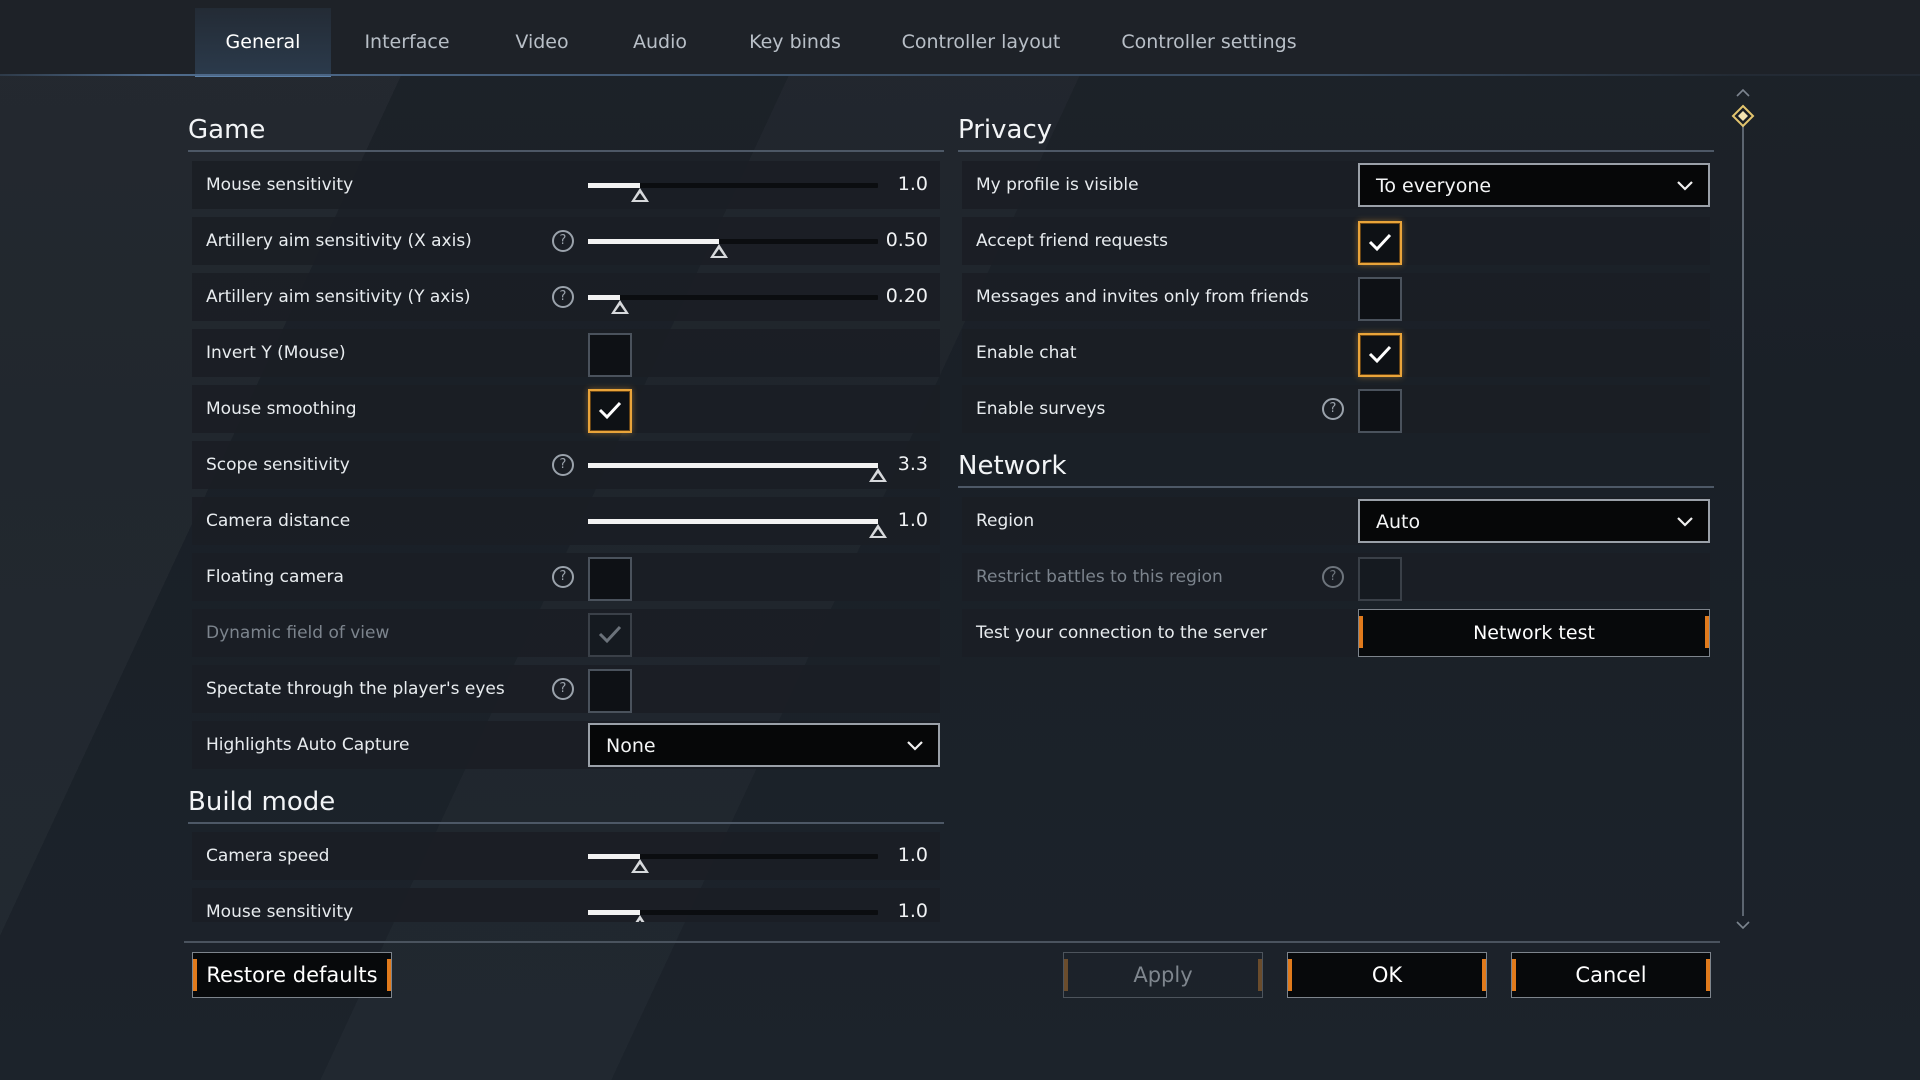  I want to click on slider-value: 0.20, so click(906, 296).